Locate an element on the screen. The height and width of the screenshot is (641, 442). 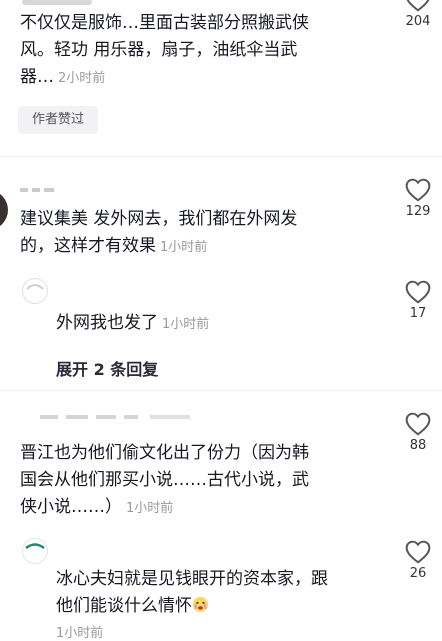
comment-2-text: 建议集美 发外网去，我们都在外网发 的，这样才有效果 1小时前 is located at coordinates (159, 232).